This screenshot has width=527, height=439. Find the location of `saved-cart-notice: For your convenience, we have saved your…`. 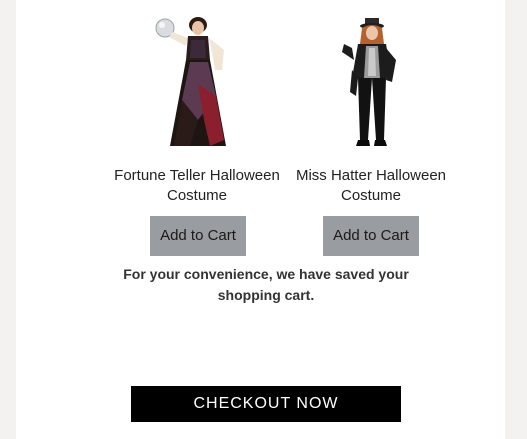

saved-cart-notice: For your convenience, we have saved your… is located at coordinates (266, 284).